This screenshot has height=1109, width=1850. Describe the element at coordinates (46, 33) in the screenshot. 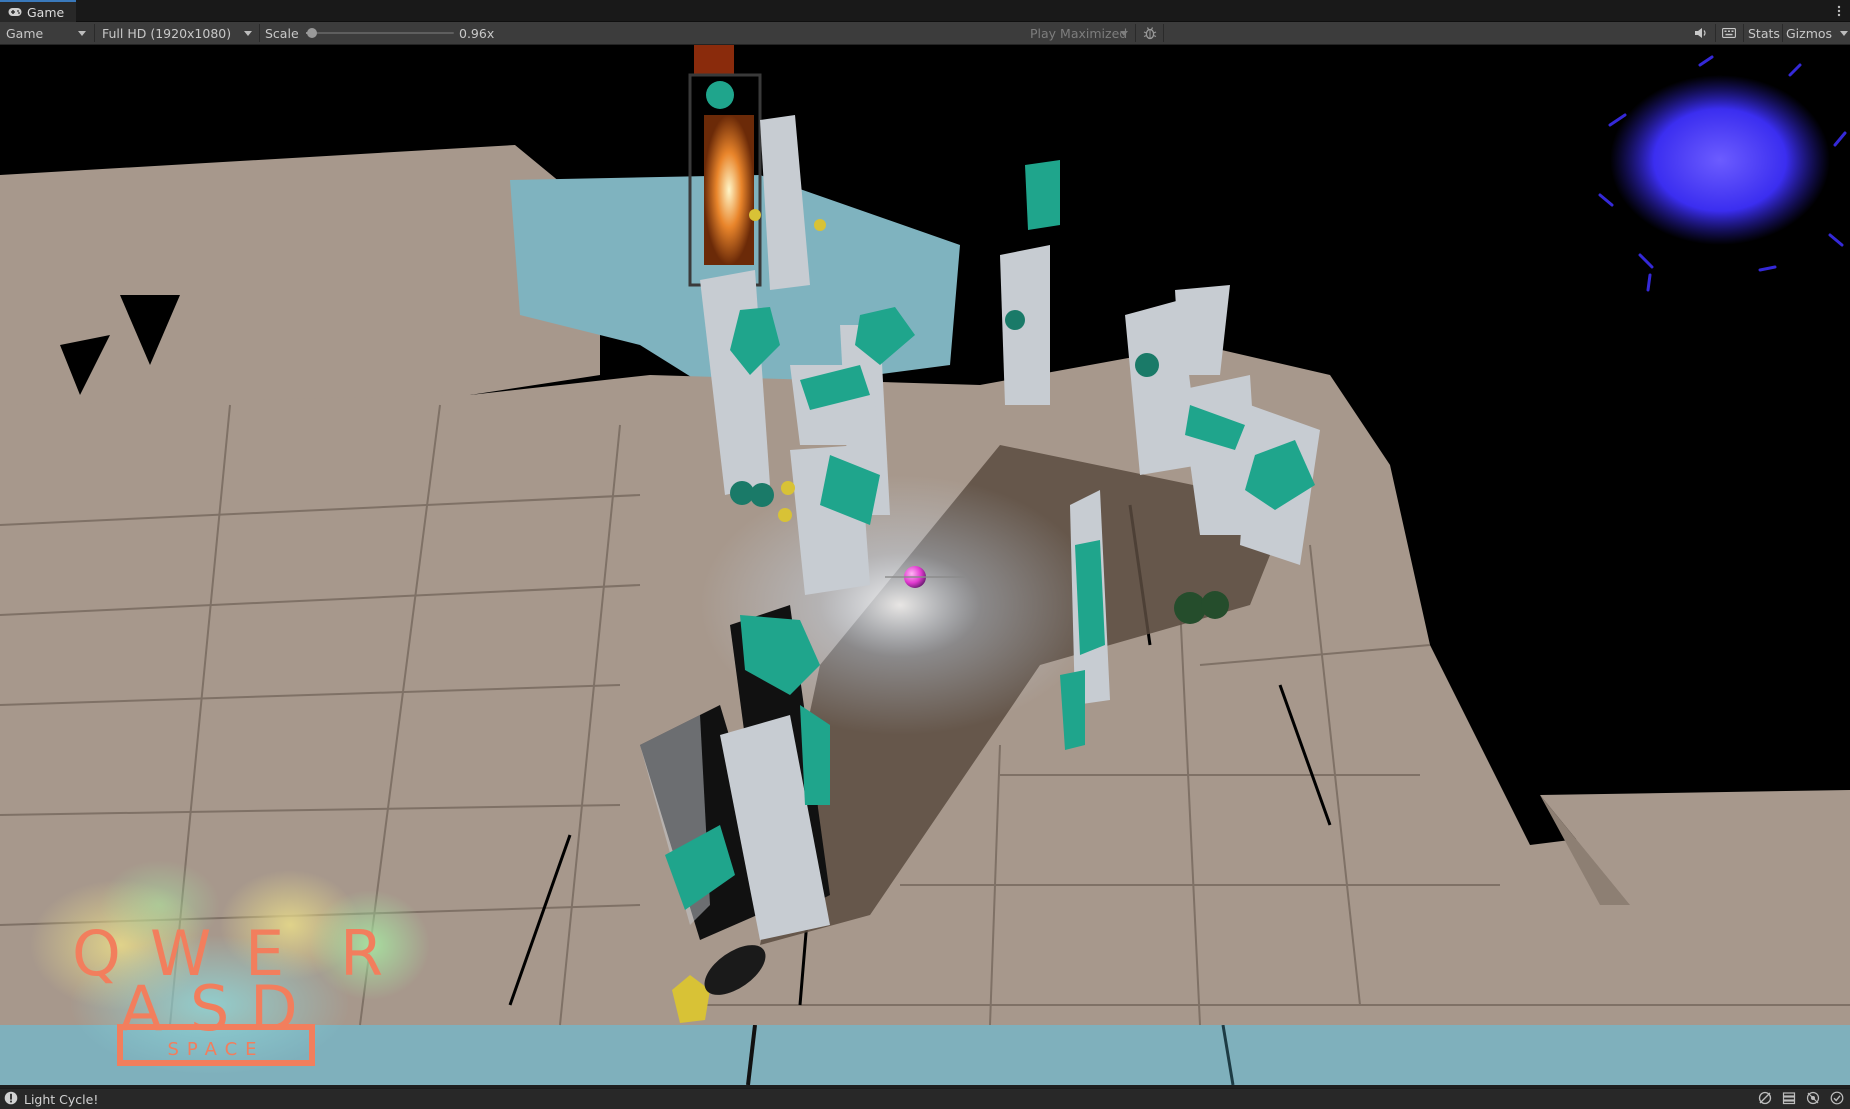

I see `display-dropdown: Game` at that location.